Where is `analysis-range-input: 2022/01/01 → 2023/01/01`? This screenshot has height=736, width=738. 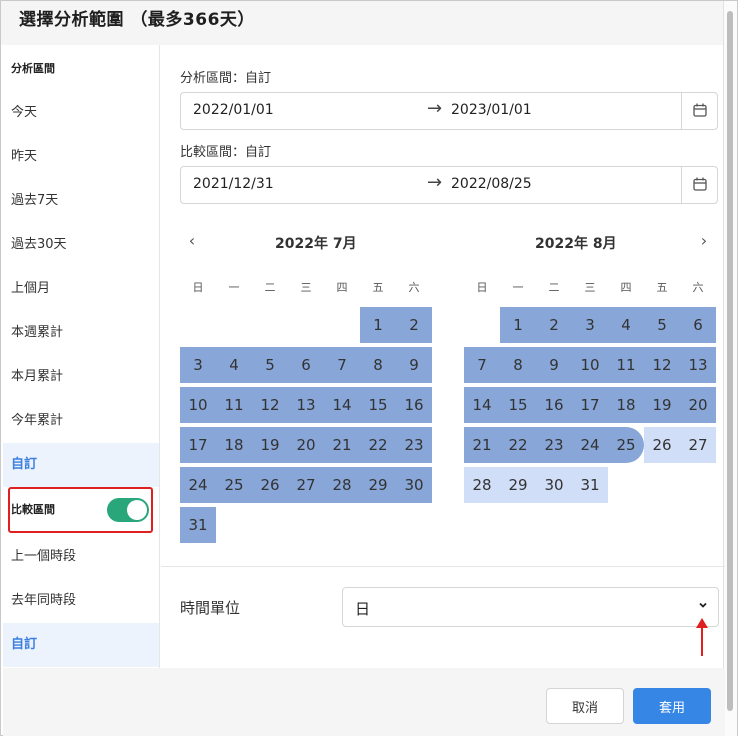
analysis-range-input: 2022/01/01 → 2023/01/01 is located at coordinates (449, 111).